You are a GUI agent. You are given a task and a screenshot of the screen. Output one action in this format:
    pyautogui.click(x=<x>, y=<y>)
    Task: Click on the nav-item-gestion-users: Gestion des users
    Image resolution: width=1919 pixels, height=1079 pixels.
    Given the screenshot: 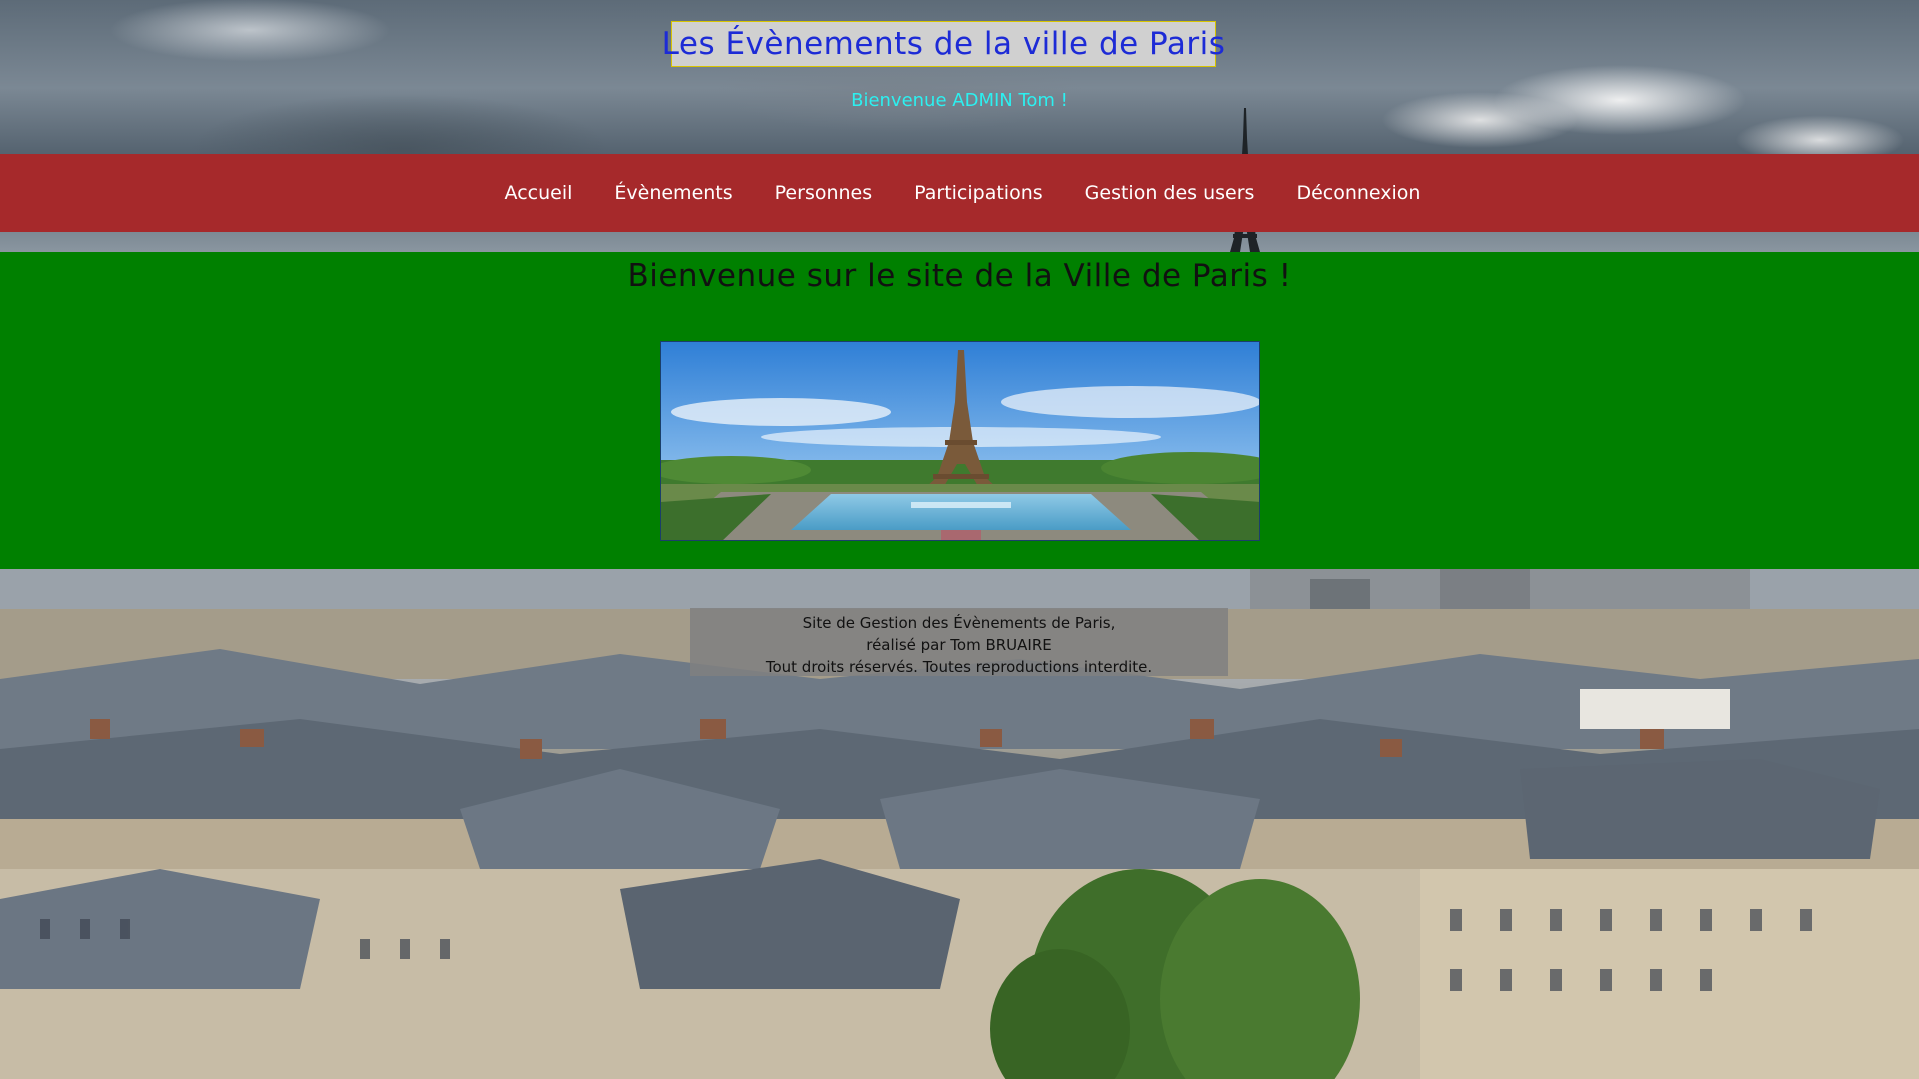 What is the action you would take?
    pyautogui.click(x=1170, y=193)
    